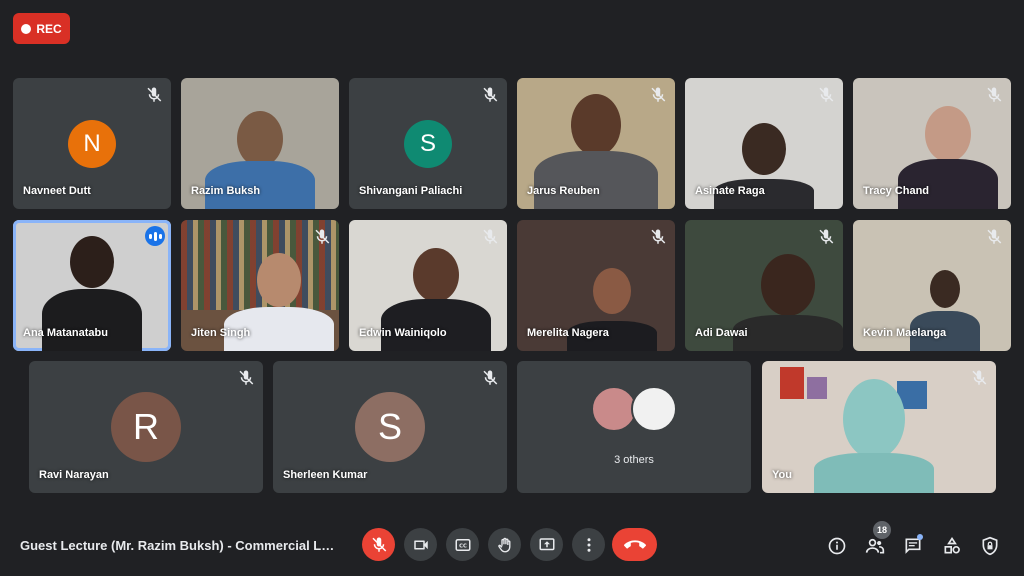 The image size is (1024, 576). I want to click on avatar: N, so click(92, 144).